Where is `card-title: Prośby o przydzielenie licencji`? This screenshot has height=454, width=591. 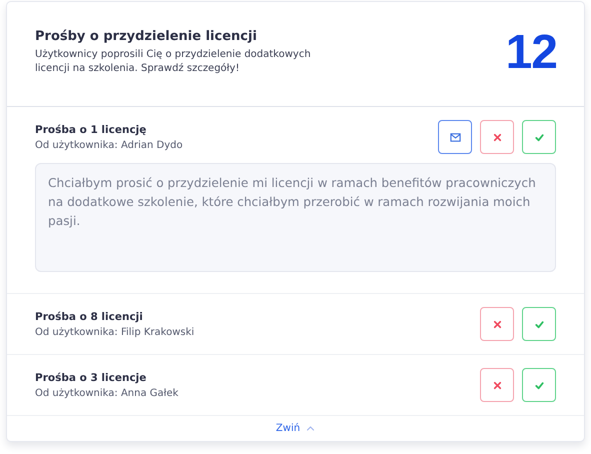 card-title: Prośby o przydzielenie licencji is located at coordinates (146, 36).